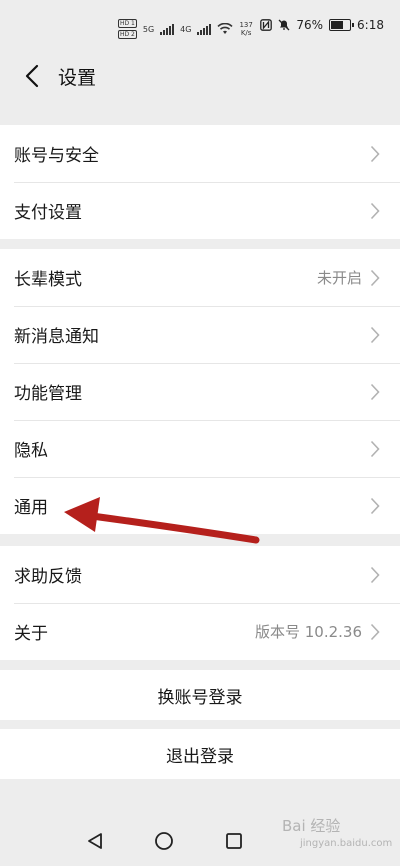  I want to click on battery-icon, so click(342, 25).